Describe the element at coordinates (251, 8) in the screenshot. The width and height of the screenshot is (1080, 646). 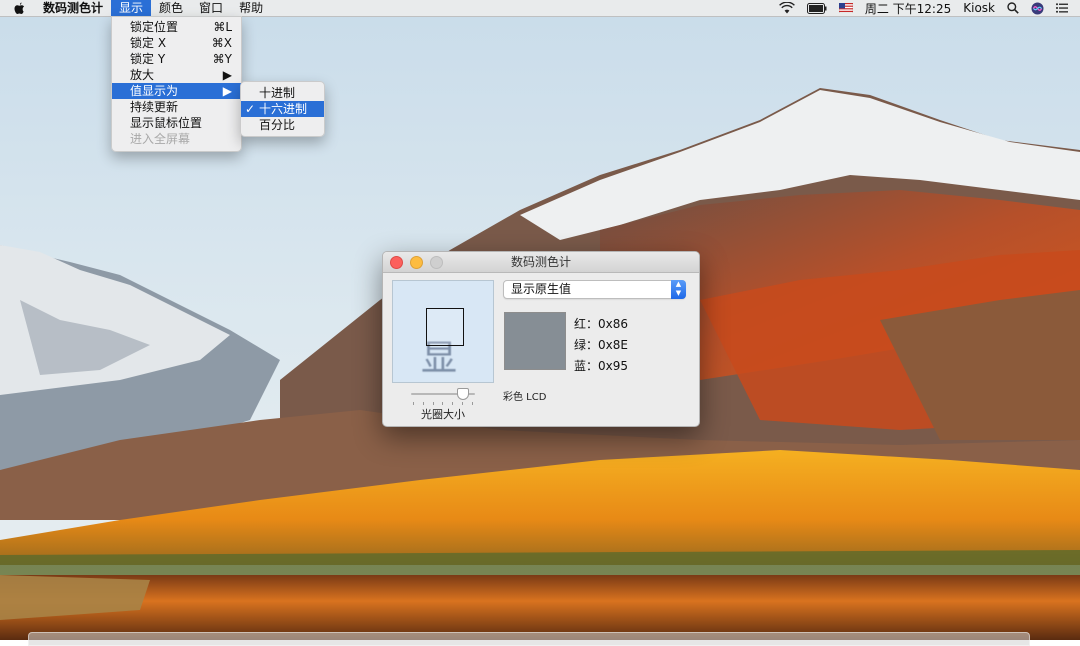
I see `menu-help: 帮助` at that location.